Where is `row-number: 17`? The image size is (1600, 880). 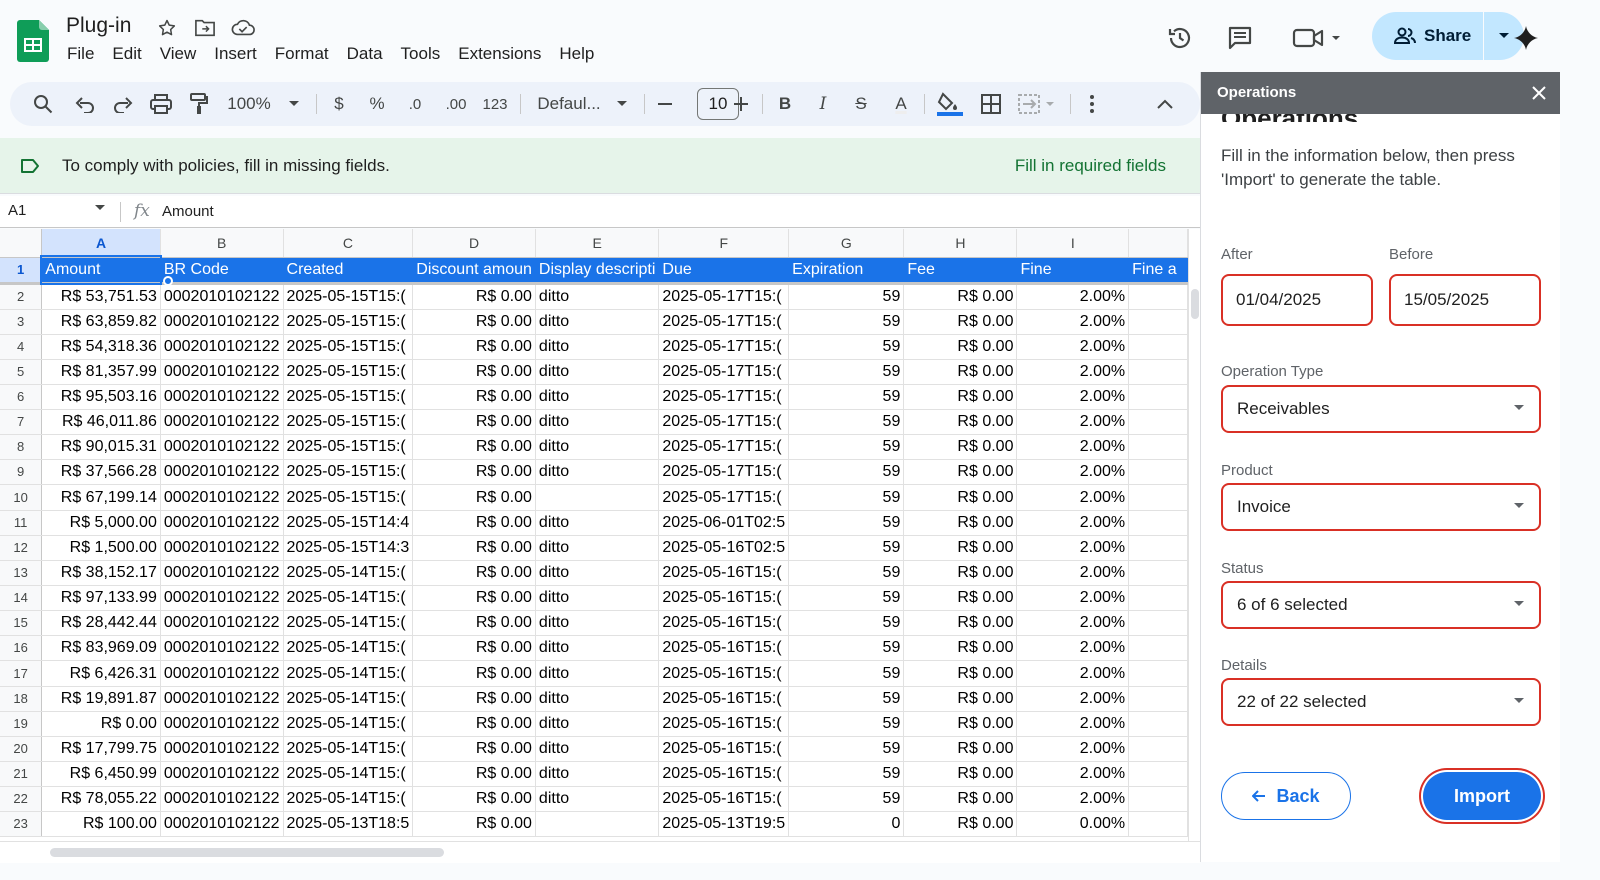 row-number: 17 is located at coordinates (21, 673).